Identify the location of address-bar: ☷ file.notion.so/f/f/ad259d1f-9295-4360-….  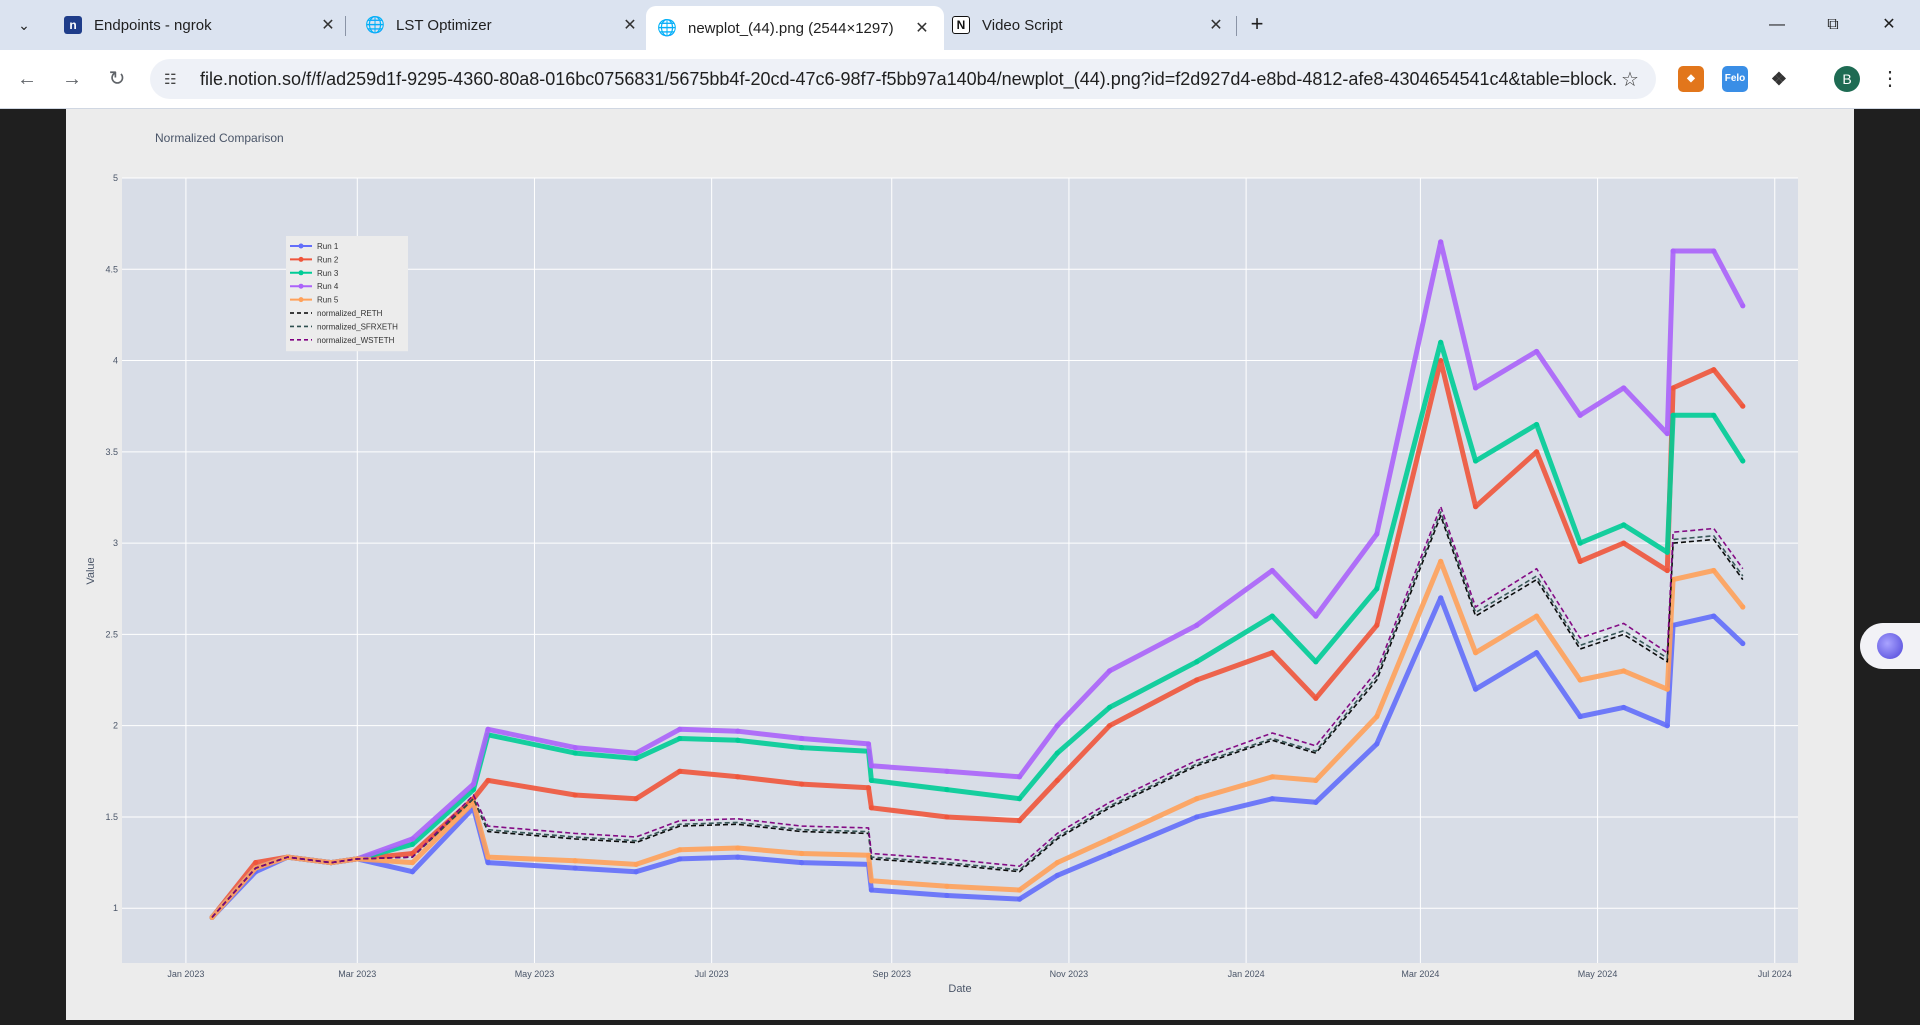
(903, 79).